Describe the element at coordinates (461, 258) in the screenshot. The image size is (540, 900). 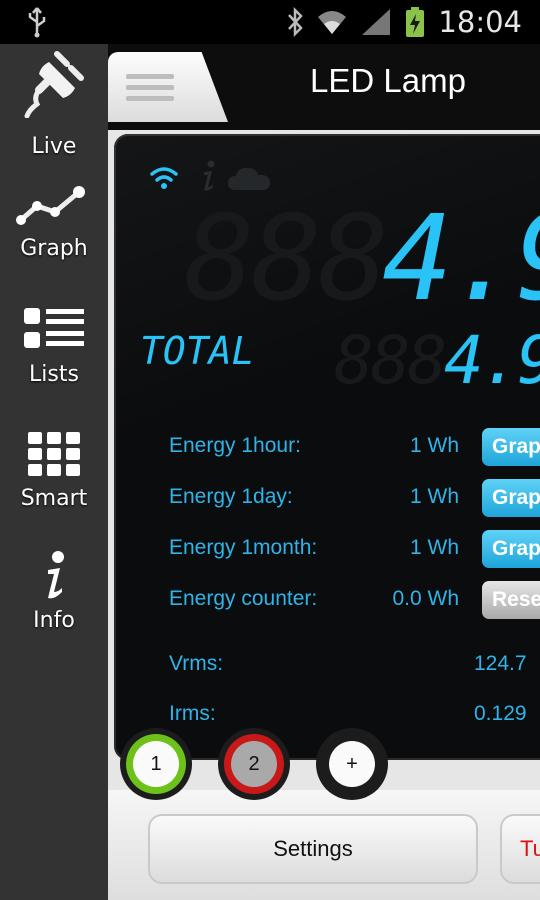
I see `power-value: 4.9` at that location.